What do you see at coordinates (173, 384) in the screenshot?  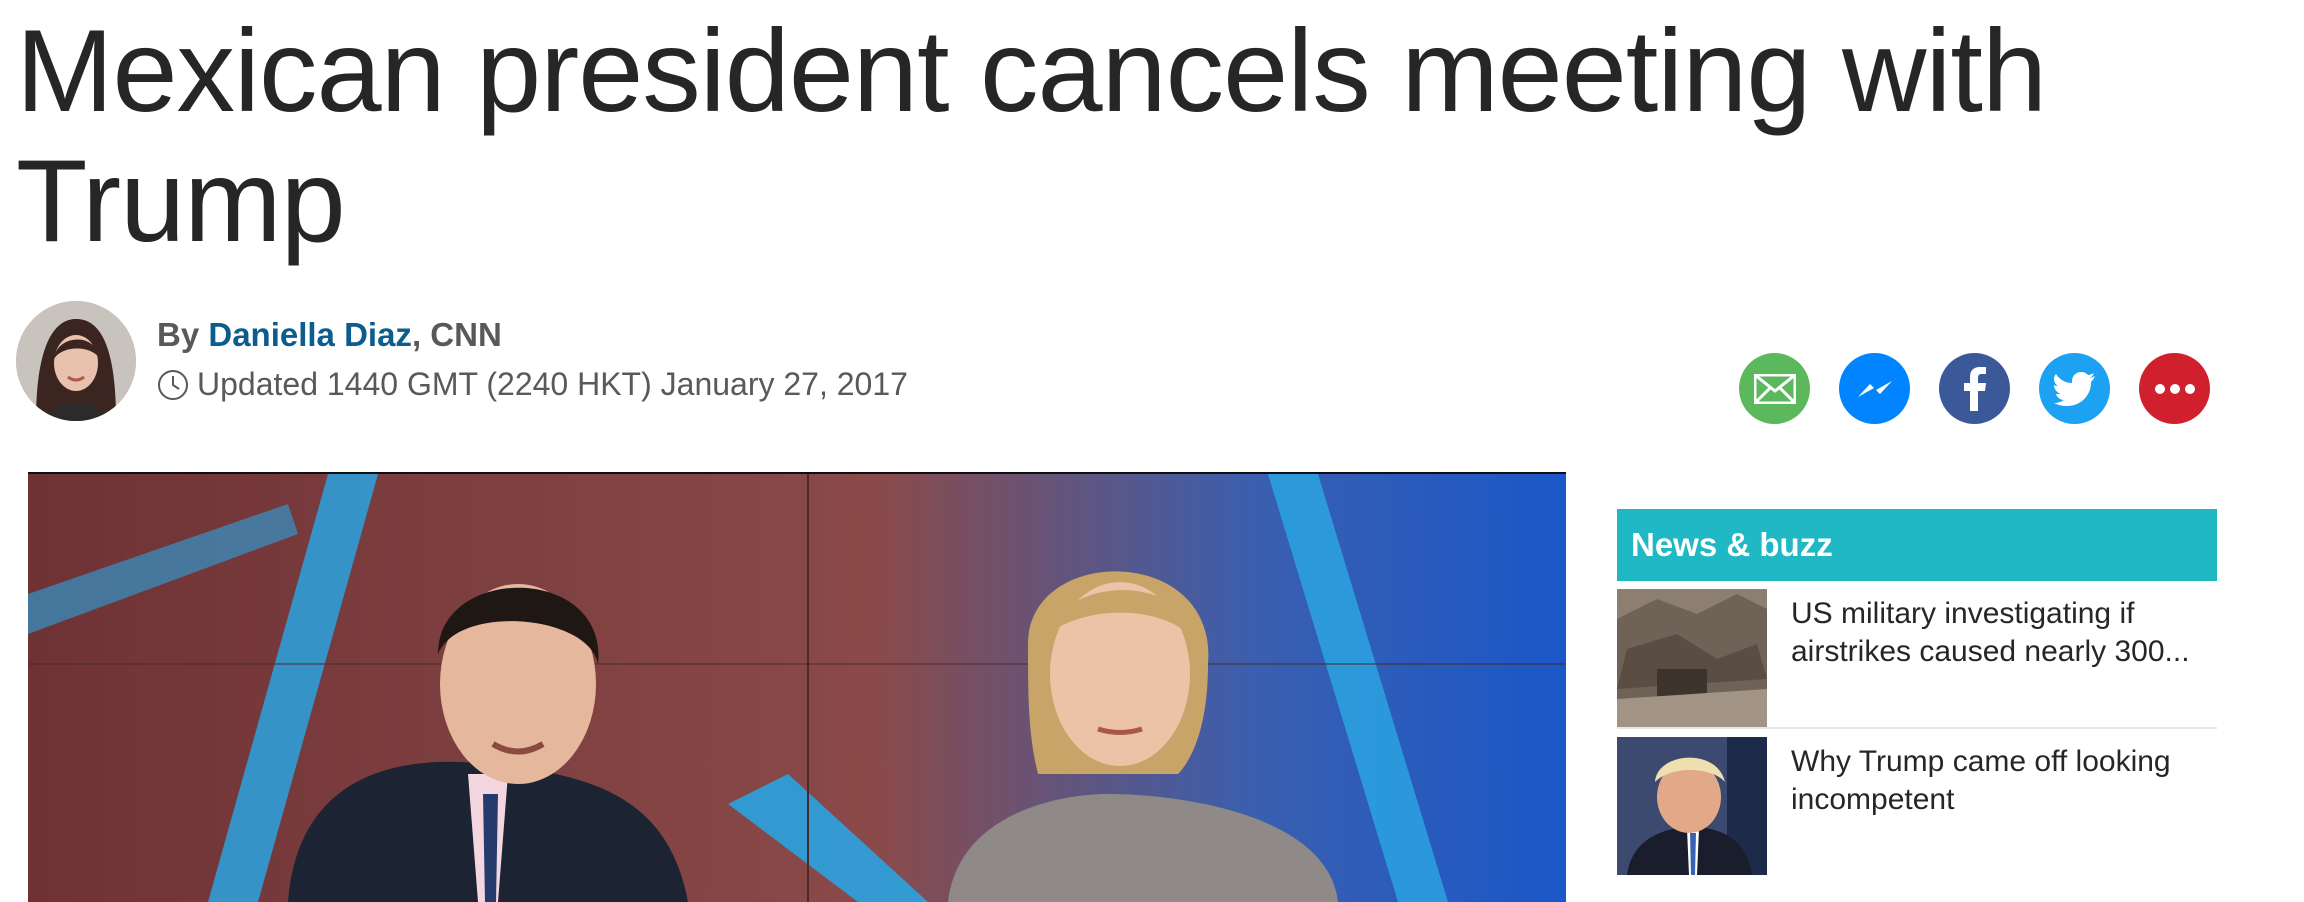 I see `clock-icon` at bounding box center [173, 384].